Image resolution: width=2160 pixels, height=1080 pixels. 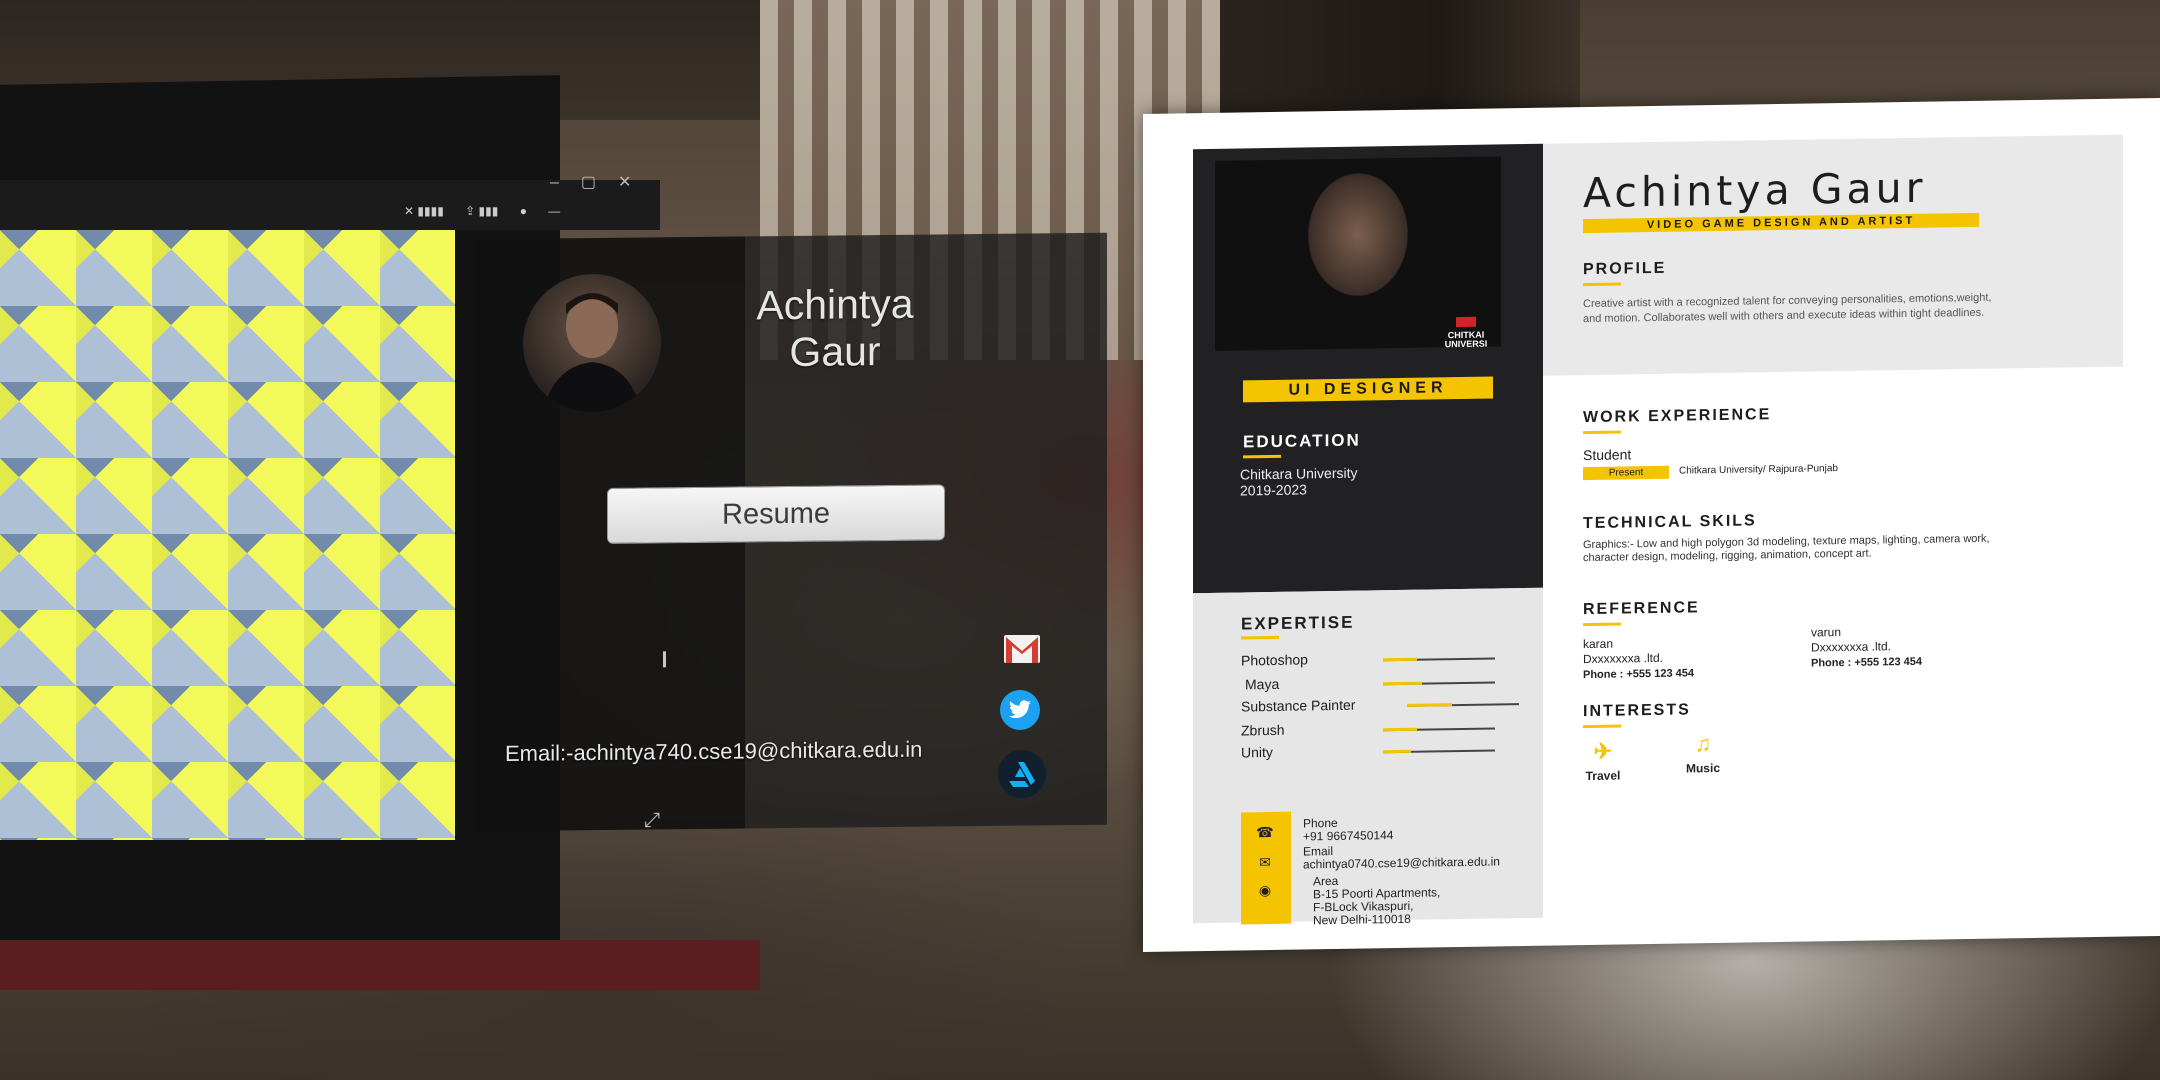 I want to click on interest-music: ♫ Music, so click(x=1703, y=753).